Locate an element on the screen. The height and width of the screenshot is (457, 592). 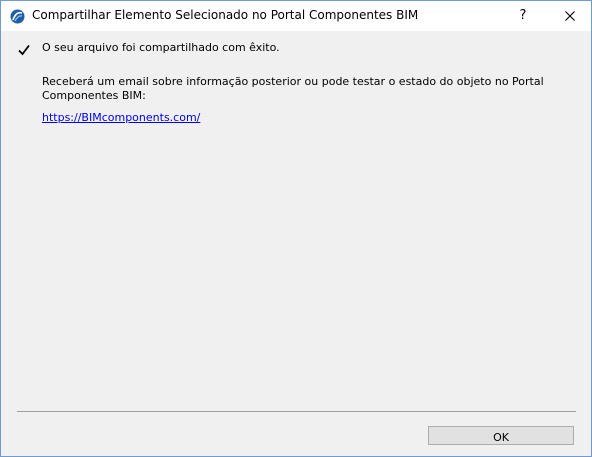
close-icon is located at coordinates (570, 16).